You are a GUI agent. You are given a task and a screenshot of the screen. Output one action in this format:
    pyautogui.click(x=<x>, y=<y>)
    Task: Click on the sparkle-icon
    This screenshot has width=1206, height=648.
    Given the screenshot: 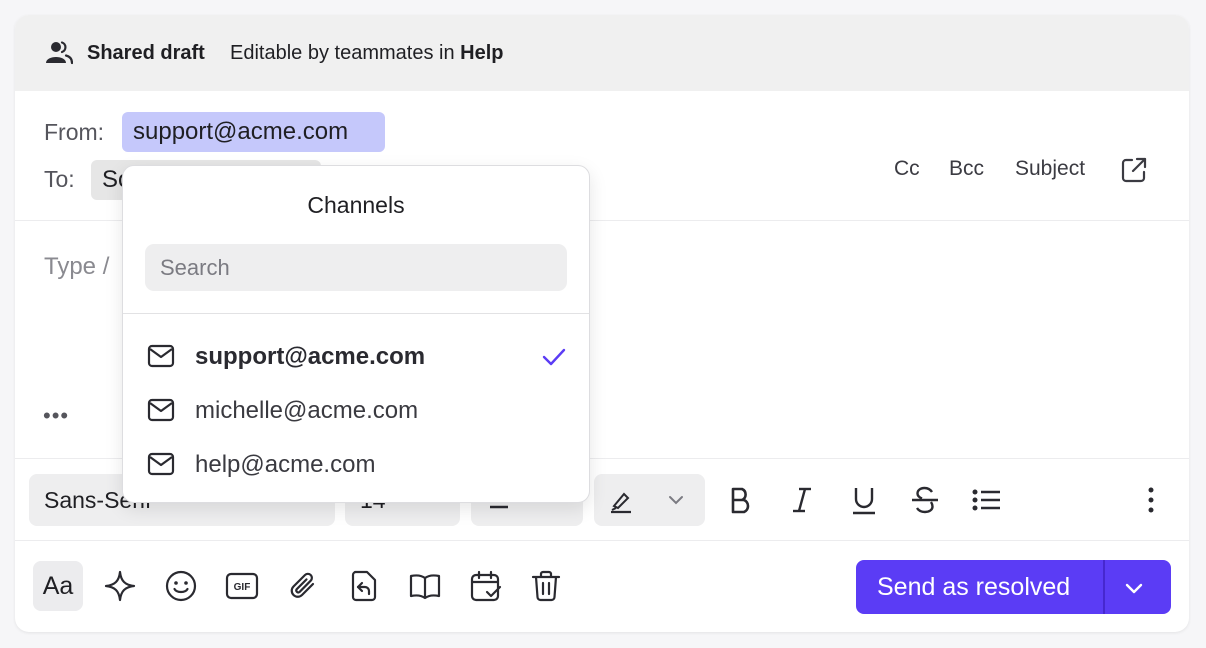 What is the action you would take?
    pyautogui.click(x=120, y=586)
    